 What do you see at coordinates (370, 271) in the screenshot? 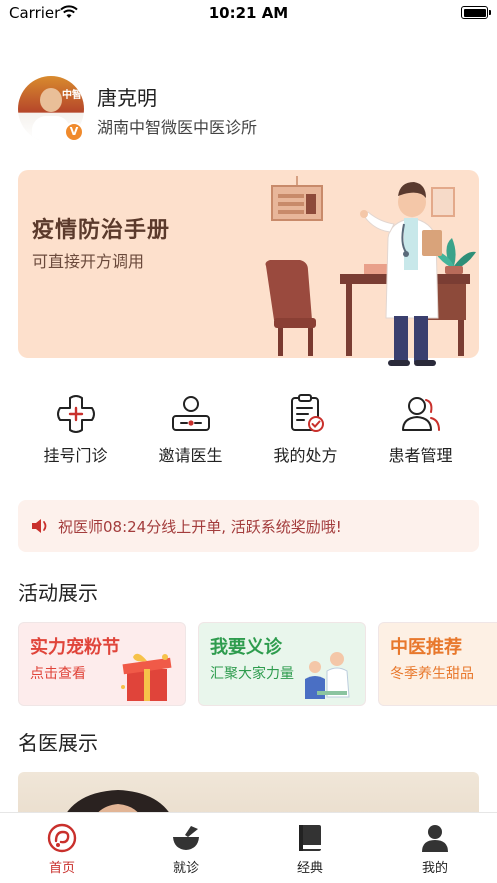
I see `doctor-illustration` at bounding box center [370, 271].